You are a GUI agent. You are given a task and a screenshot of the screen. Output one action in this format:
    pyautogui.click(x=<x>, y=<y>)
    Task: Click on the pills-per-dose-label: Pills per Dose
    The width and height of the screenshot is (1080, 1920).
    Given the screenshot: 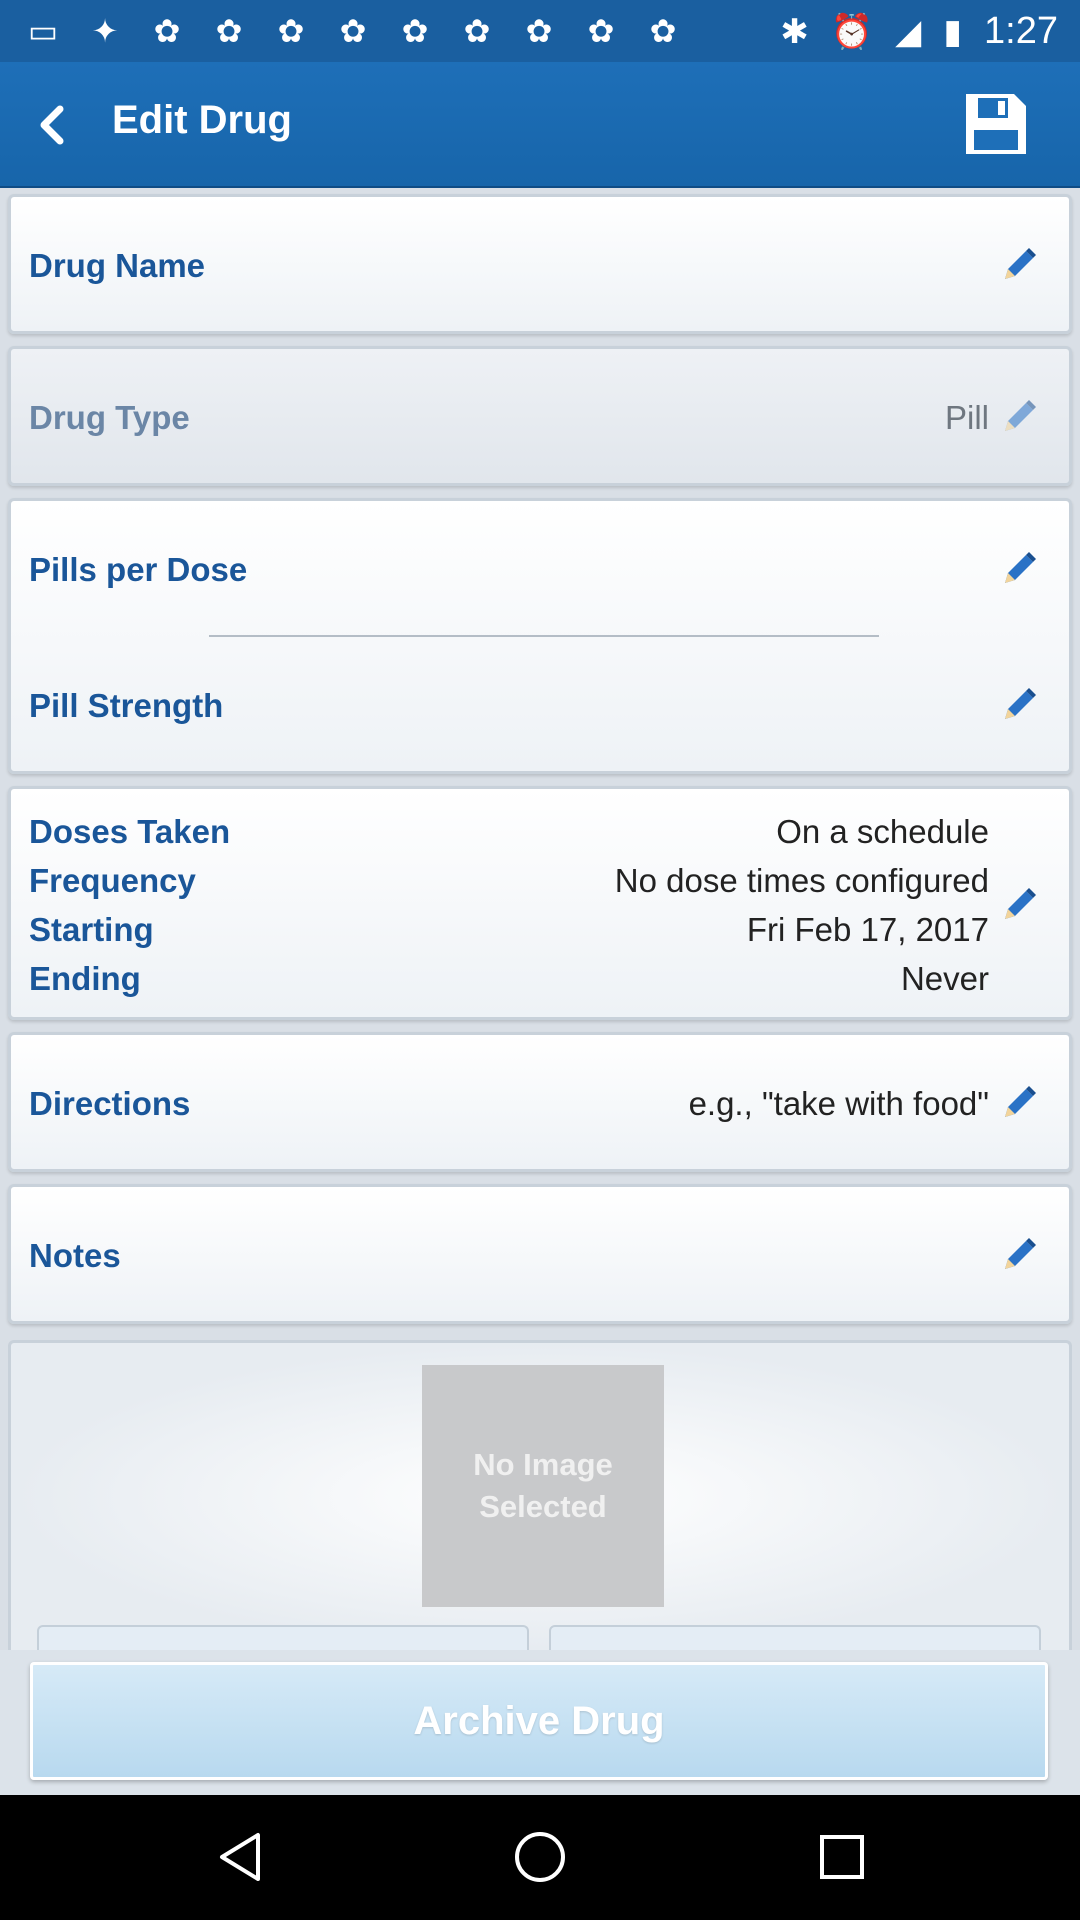 What is the action you would take?
    pyautogui.click(x=138, y=569)
    